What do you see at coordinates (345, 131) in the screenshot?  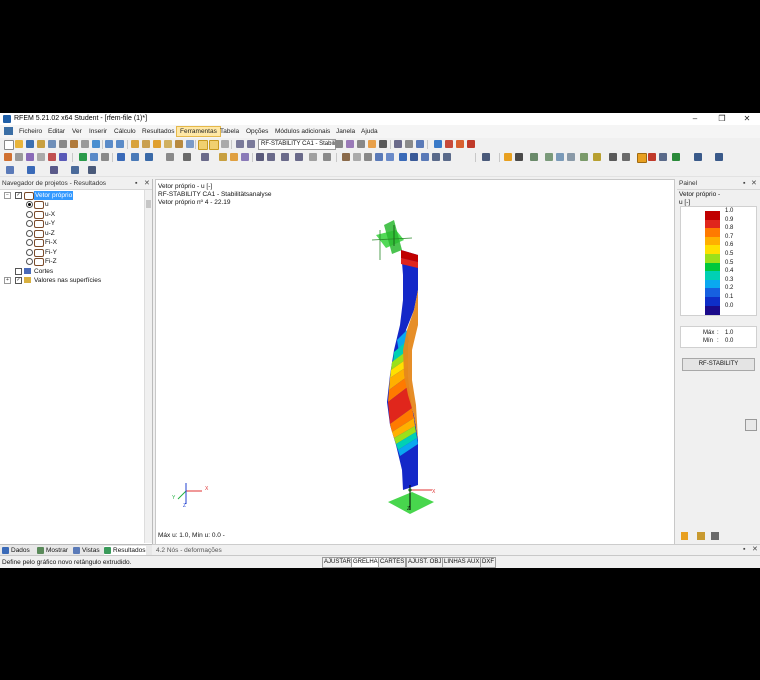 I see `menu-janela: Janela` at bounding box center [345, 131].